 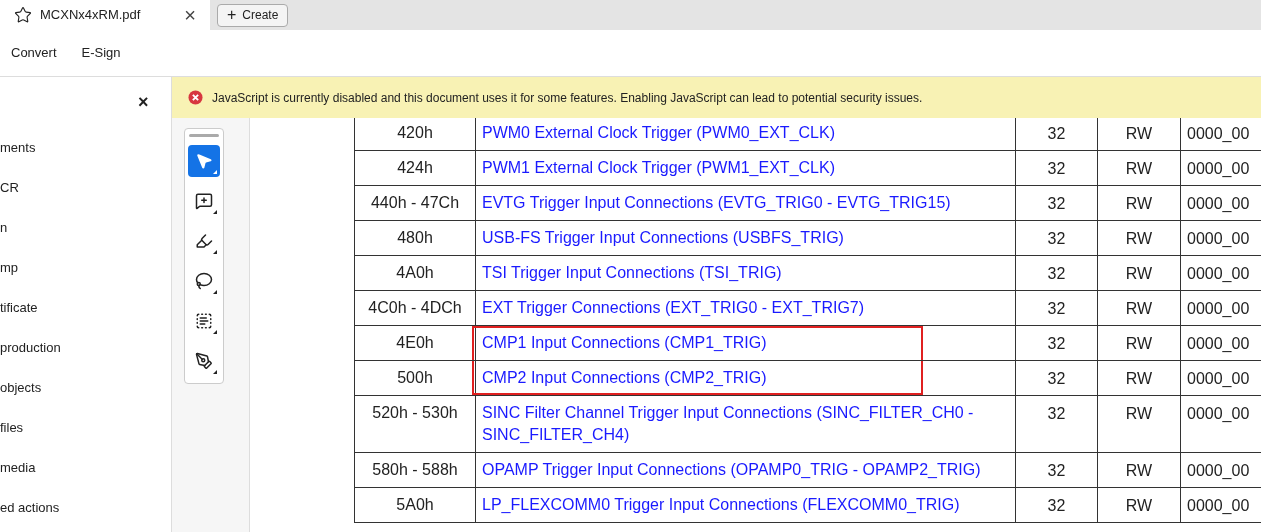 What do you see at coordinates (745, 505) in the screenshot?
I see `register-link: LP_FLEXCOMM0 Trigger Input Connections (FLEXCOMM0_TRIG)` at bounding box center [745, 505].